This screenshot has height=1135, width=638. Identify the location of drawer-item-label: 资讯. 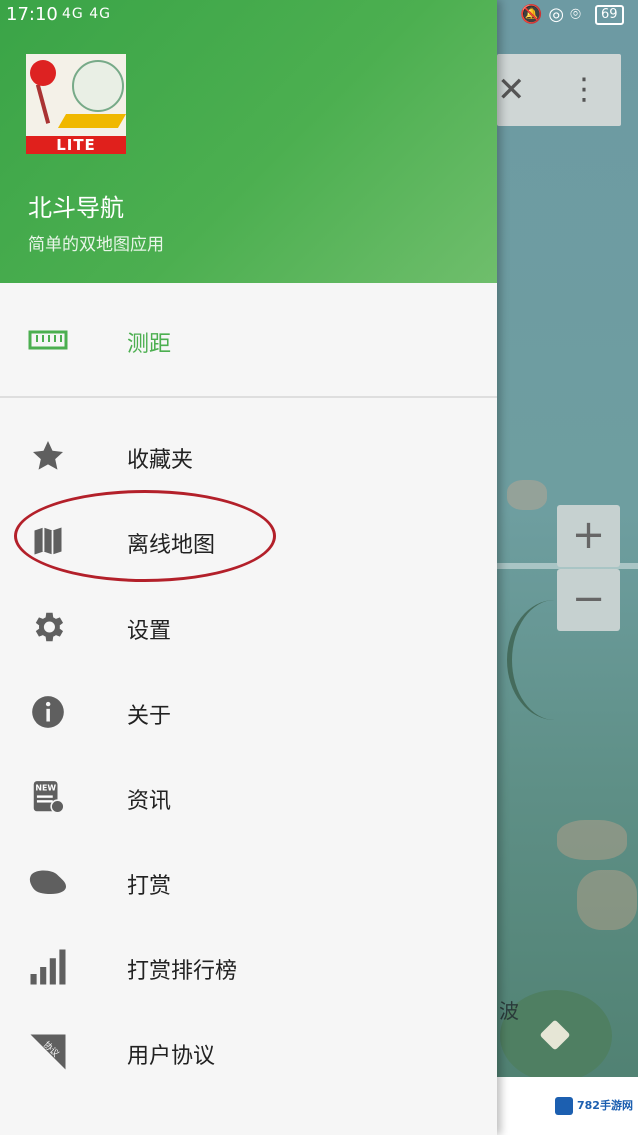
(149, 801).